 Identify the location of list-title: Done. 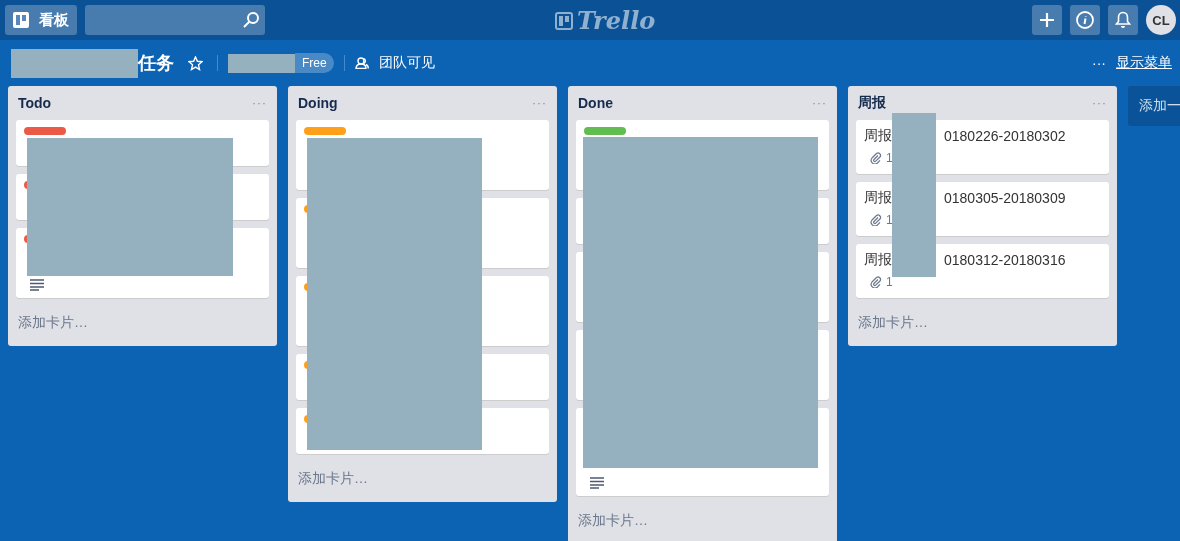
(595, 103).